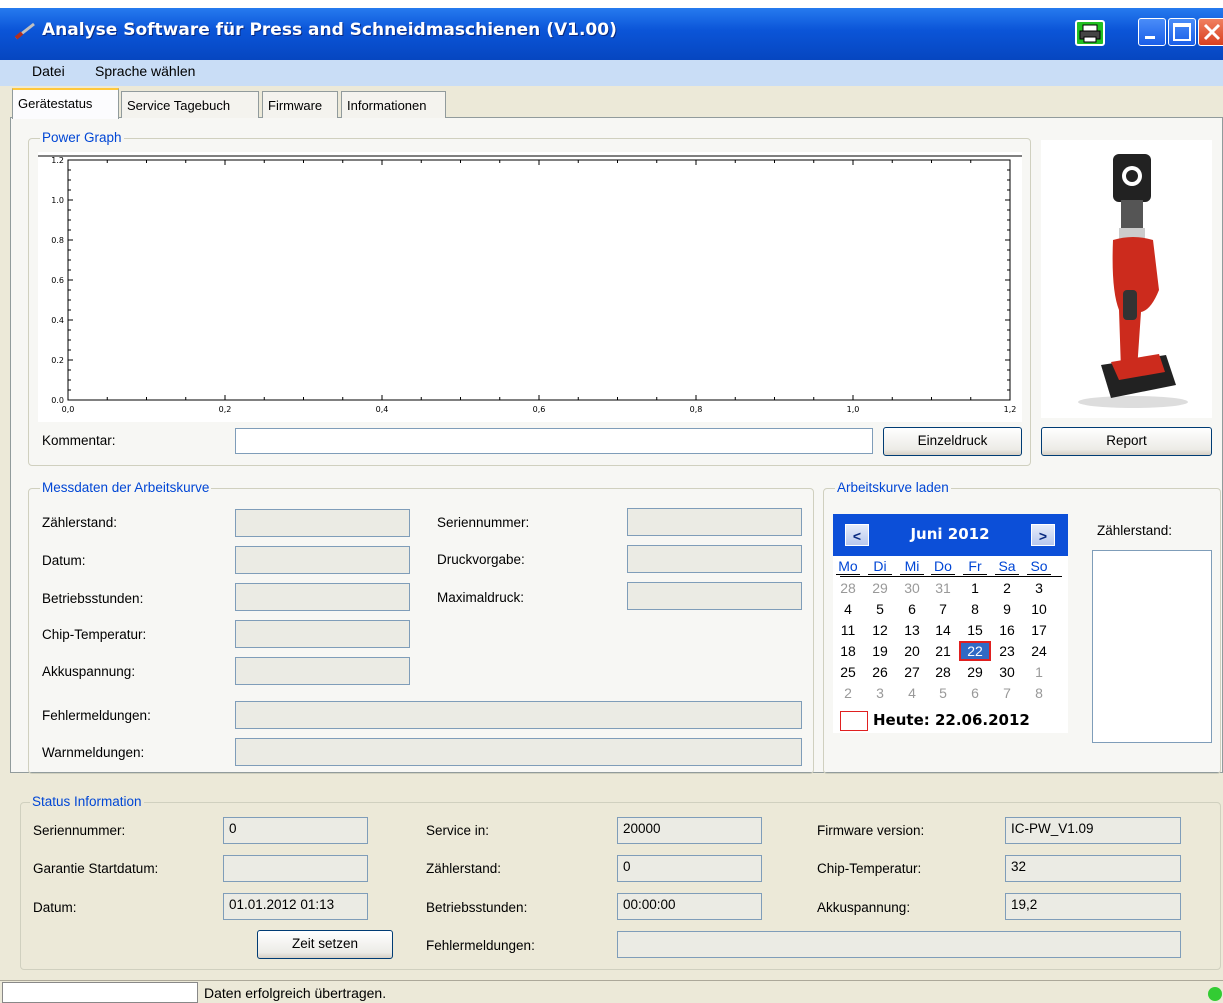  Describe the element at coordinates (912, 630) in the screenshot. I see `calendar-day: 13` at that location.